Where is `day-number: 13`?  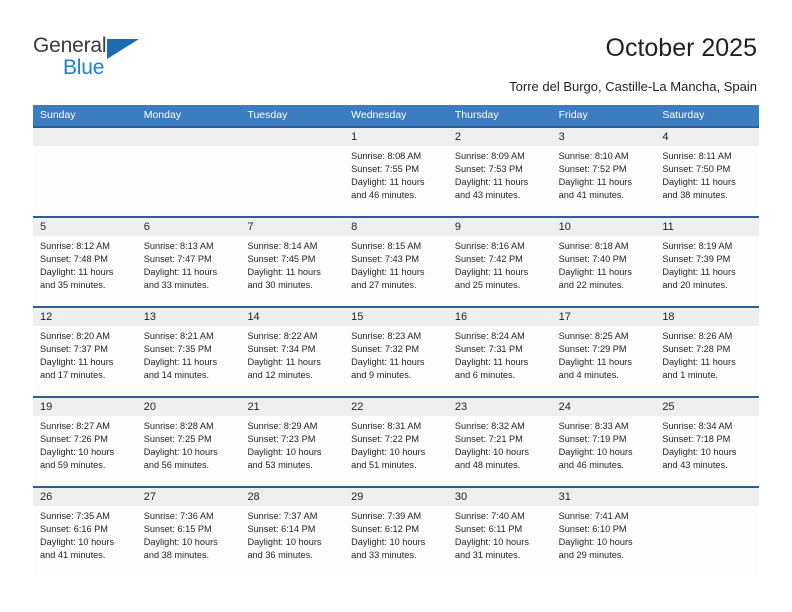
day-number: 13 is located at coordinates (149, 317).